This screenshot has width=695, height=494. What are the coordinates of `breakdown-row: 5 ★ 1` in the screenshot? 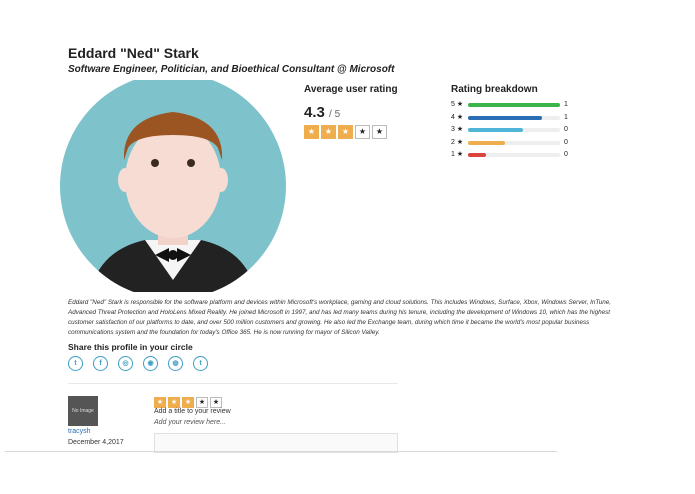 It's located at (516, 105).